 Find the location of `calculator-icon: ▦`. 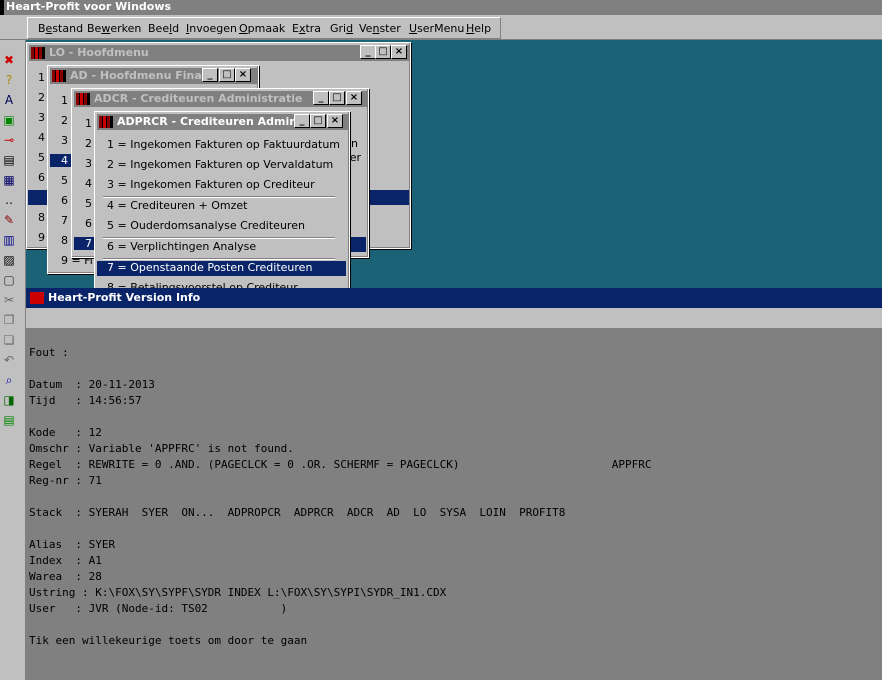

calculator-icon: ▦ is located at coordinates (9, 180).